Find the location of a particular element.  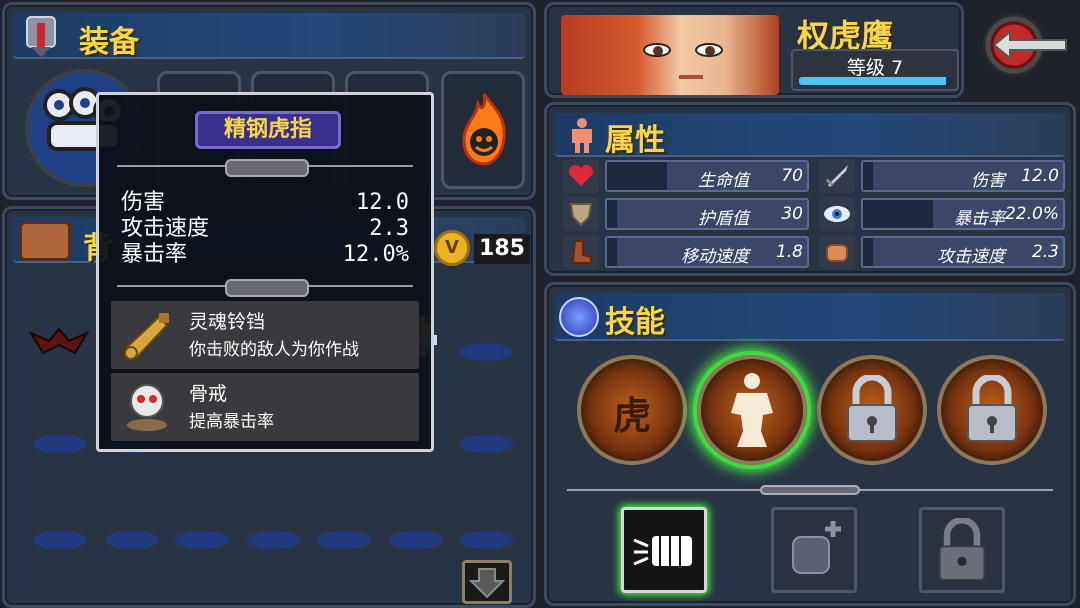

stat-value: 1.8 is located at coordinates (789, 252).